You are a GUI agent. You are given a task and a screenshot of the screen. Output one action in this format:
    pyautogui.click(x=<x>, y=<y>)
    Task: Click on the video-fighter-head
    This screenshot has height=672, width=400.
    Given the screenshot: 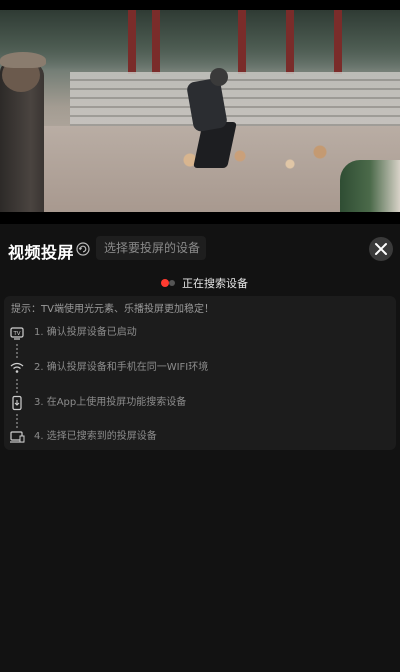 What is the action you would take?
    pyautogui.click(x=219, y=77)
    